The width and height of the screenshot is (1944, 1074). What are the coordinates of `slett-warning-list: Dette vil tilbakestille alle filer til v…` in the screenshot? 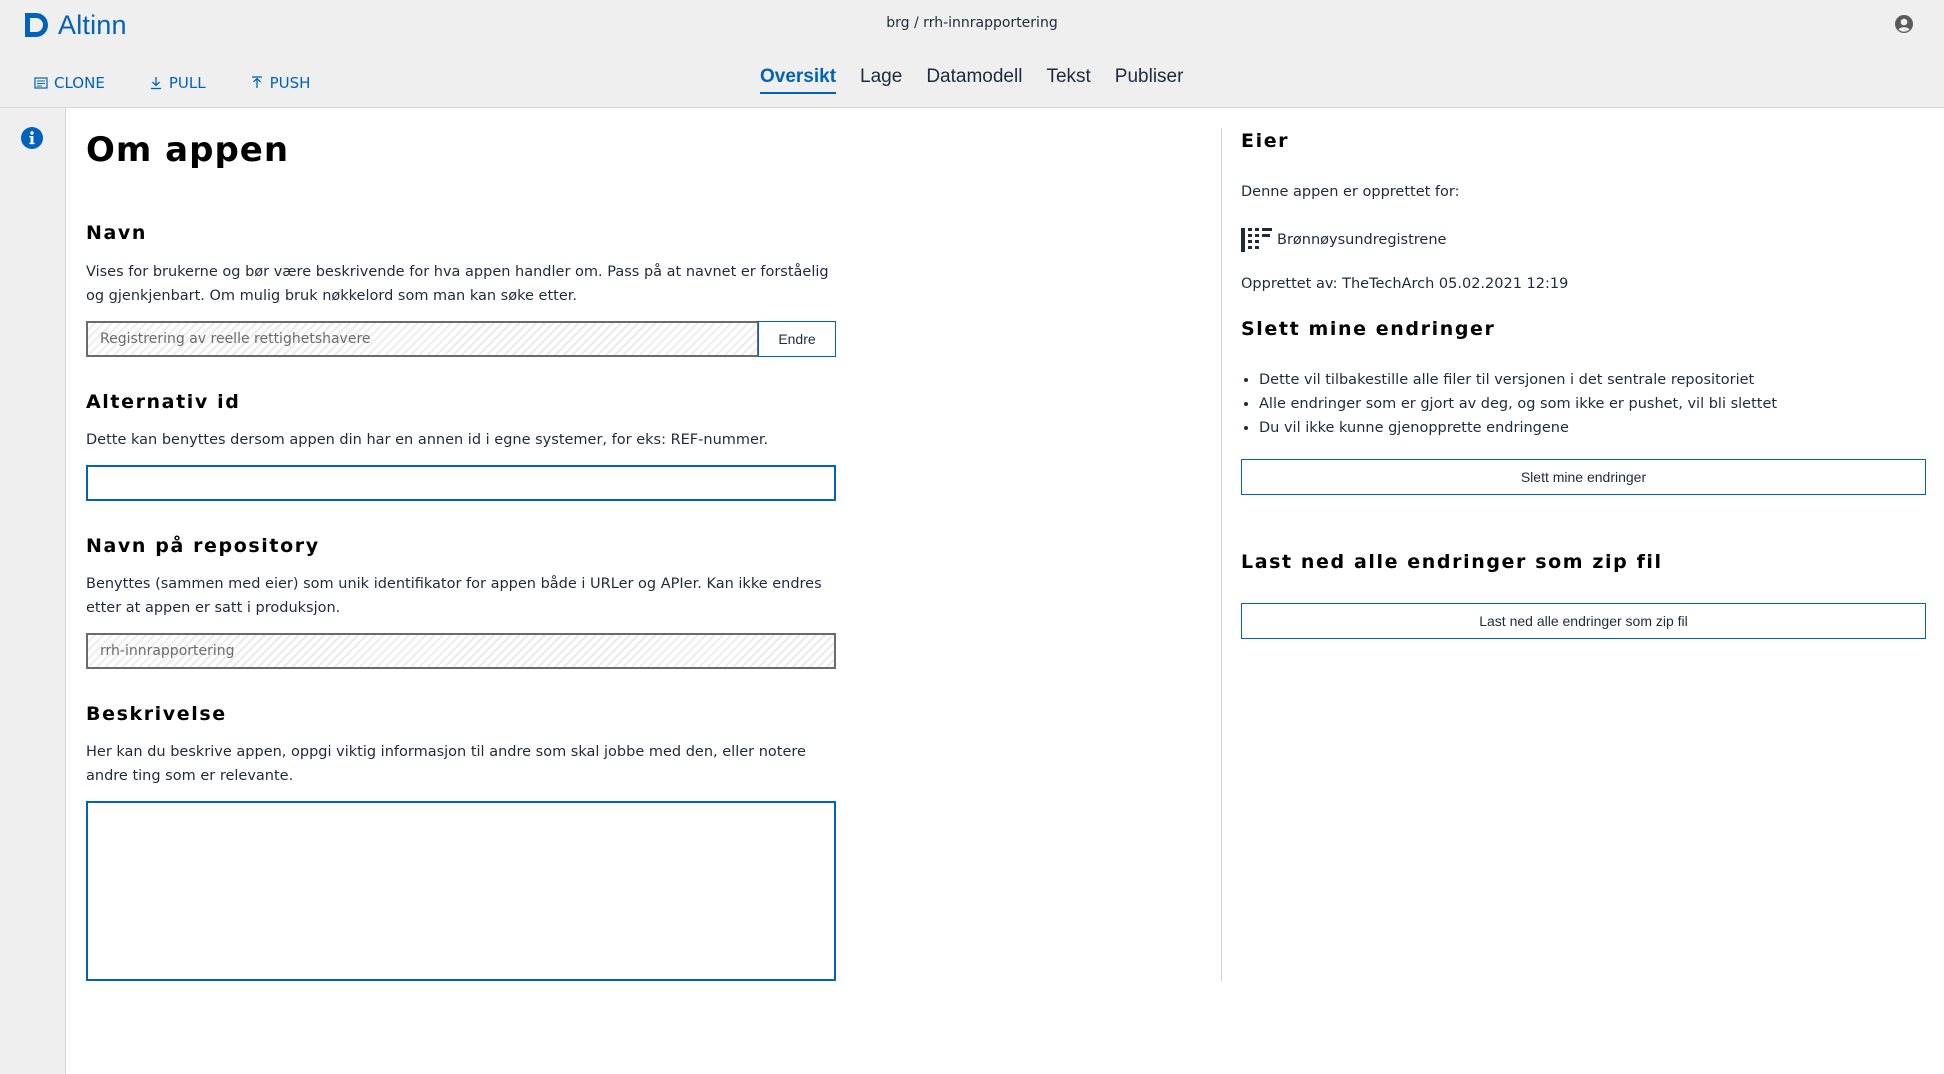 It's located at (1509, 404).